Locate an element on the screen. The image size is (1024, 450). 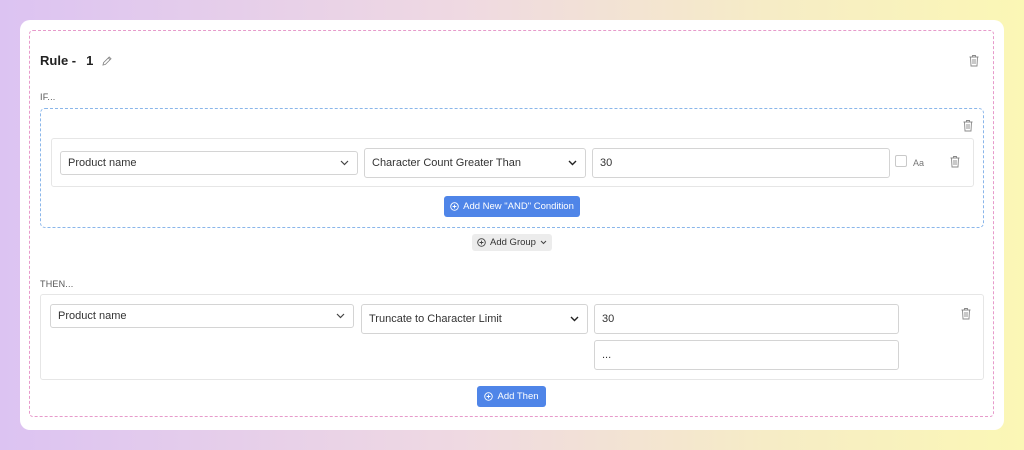
condition-field-select: Product name is located at coordinates (209, 163).